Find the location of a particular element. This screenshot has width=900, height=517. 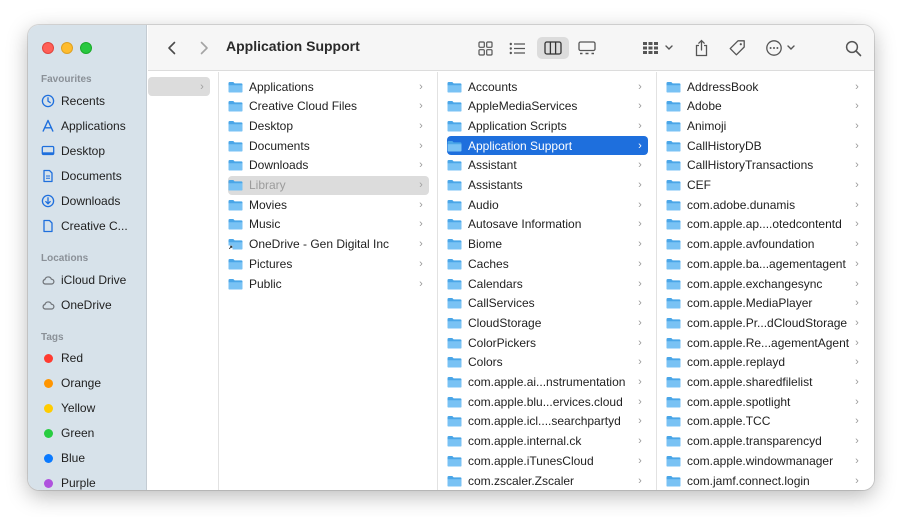

column-row-selected-parent: › is located at coordinates (179, 86).